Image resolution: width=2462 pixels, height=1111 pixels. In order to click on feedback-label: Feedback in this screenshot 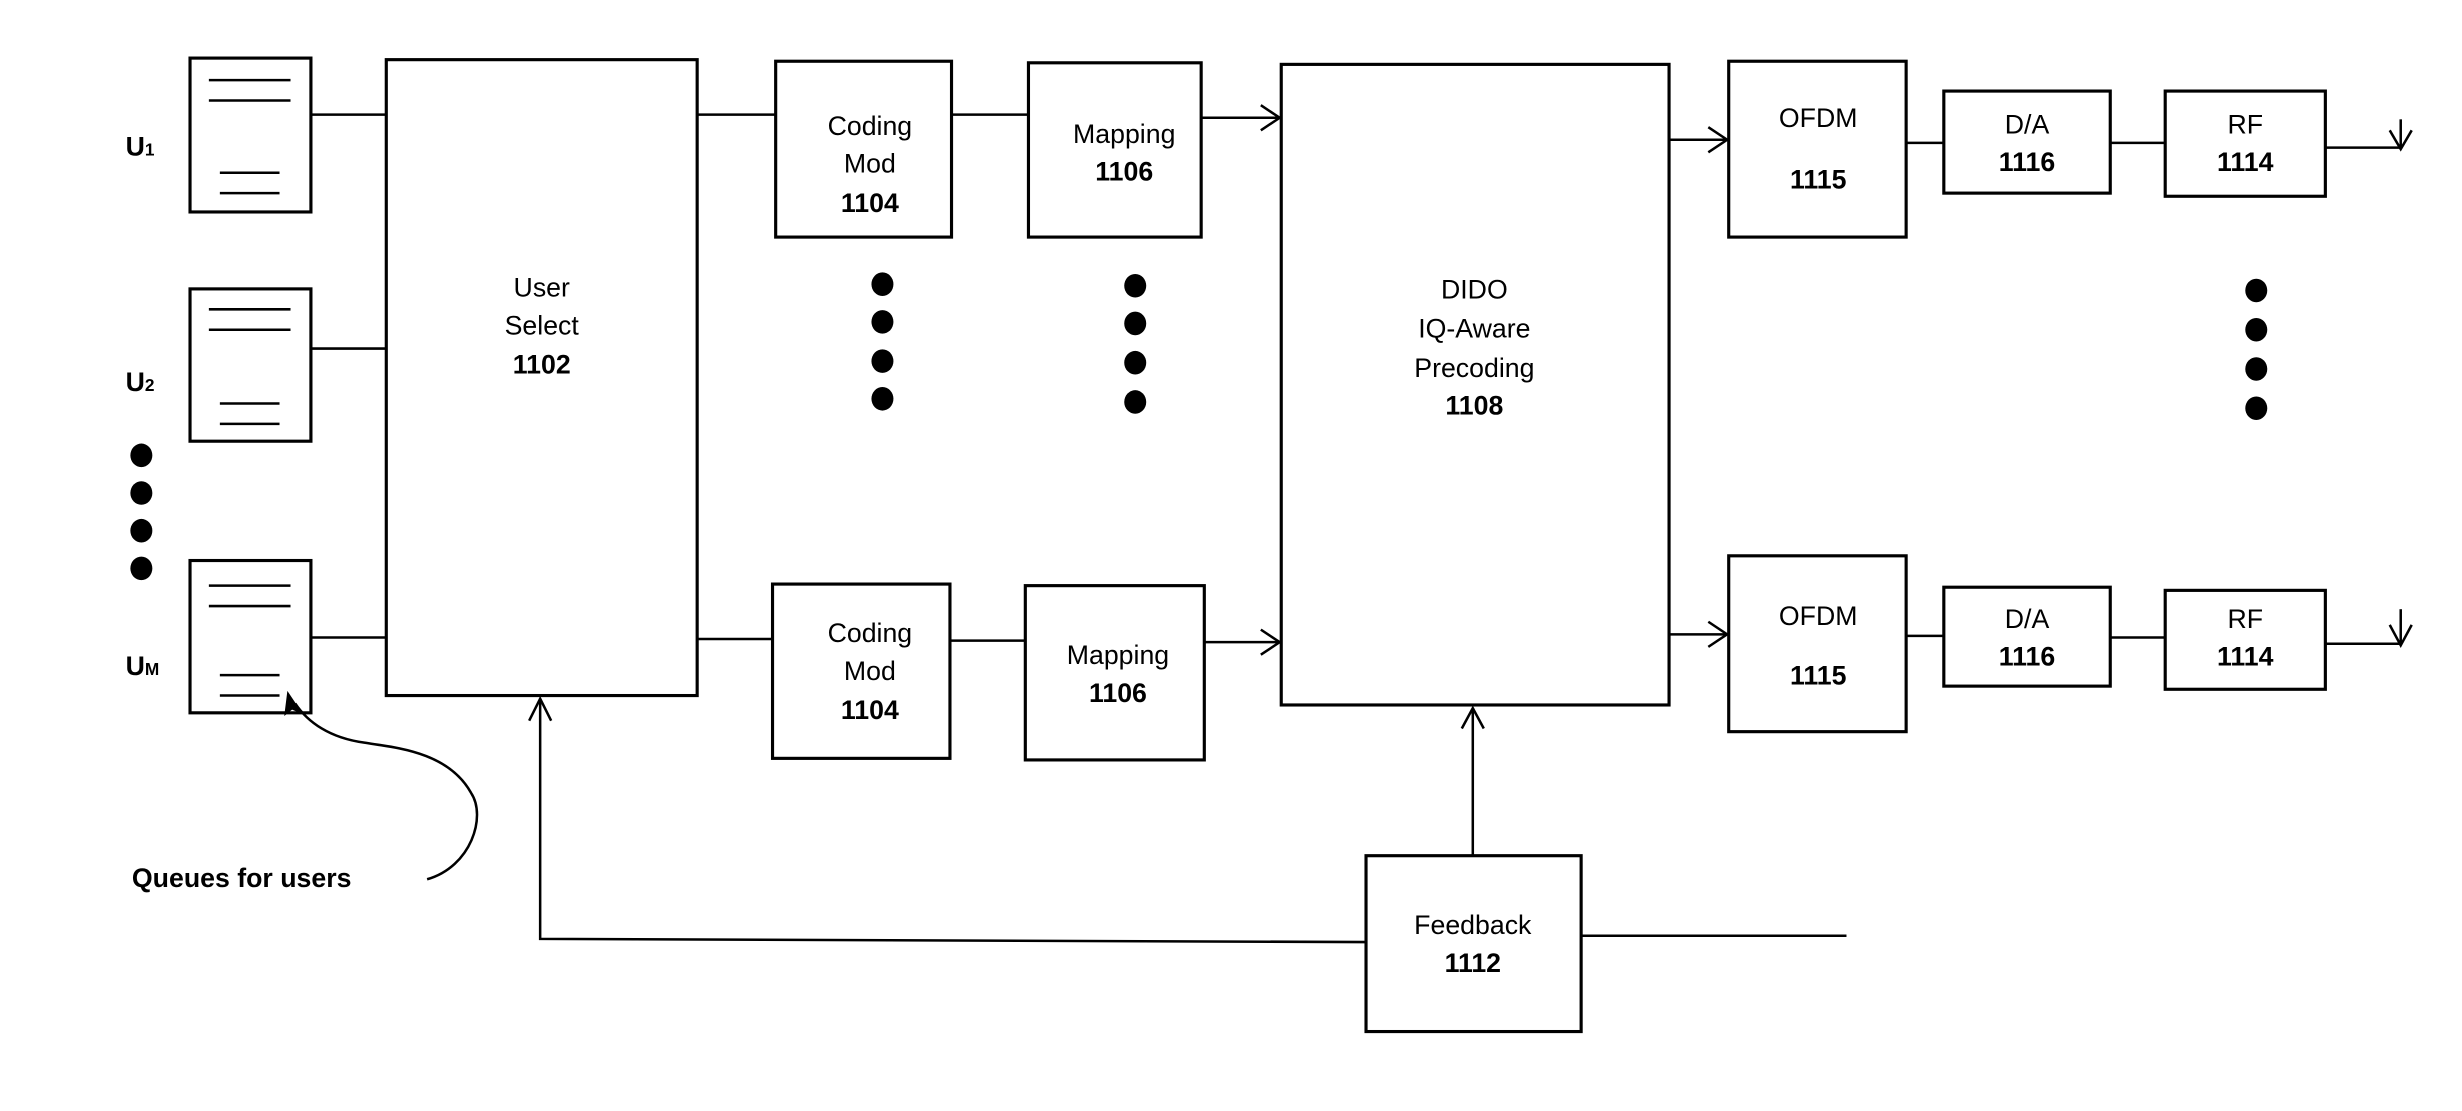, I will do `click(1473, 925)`.